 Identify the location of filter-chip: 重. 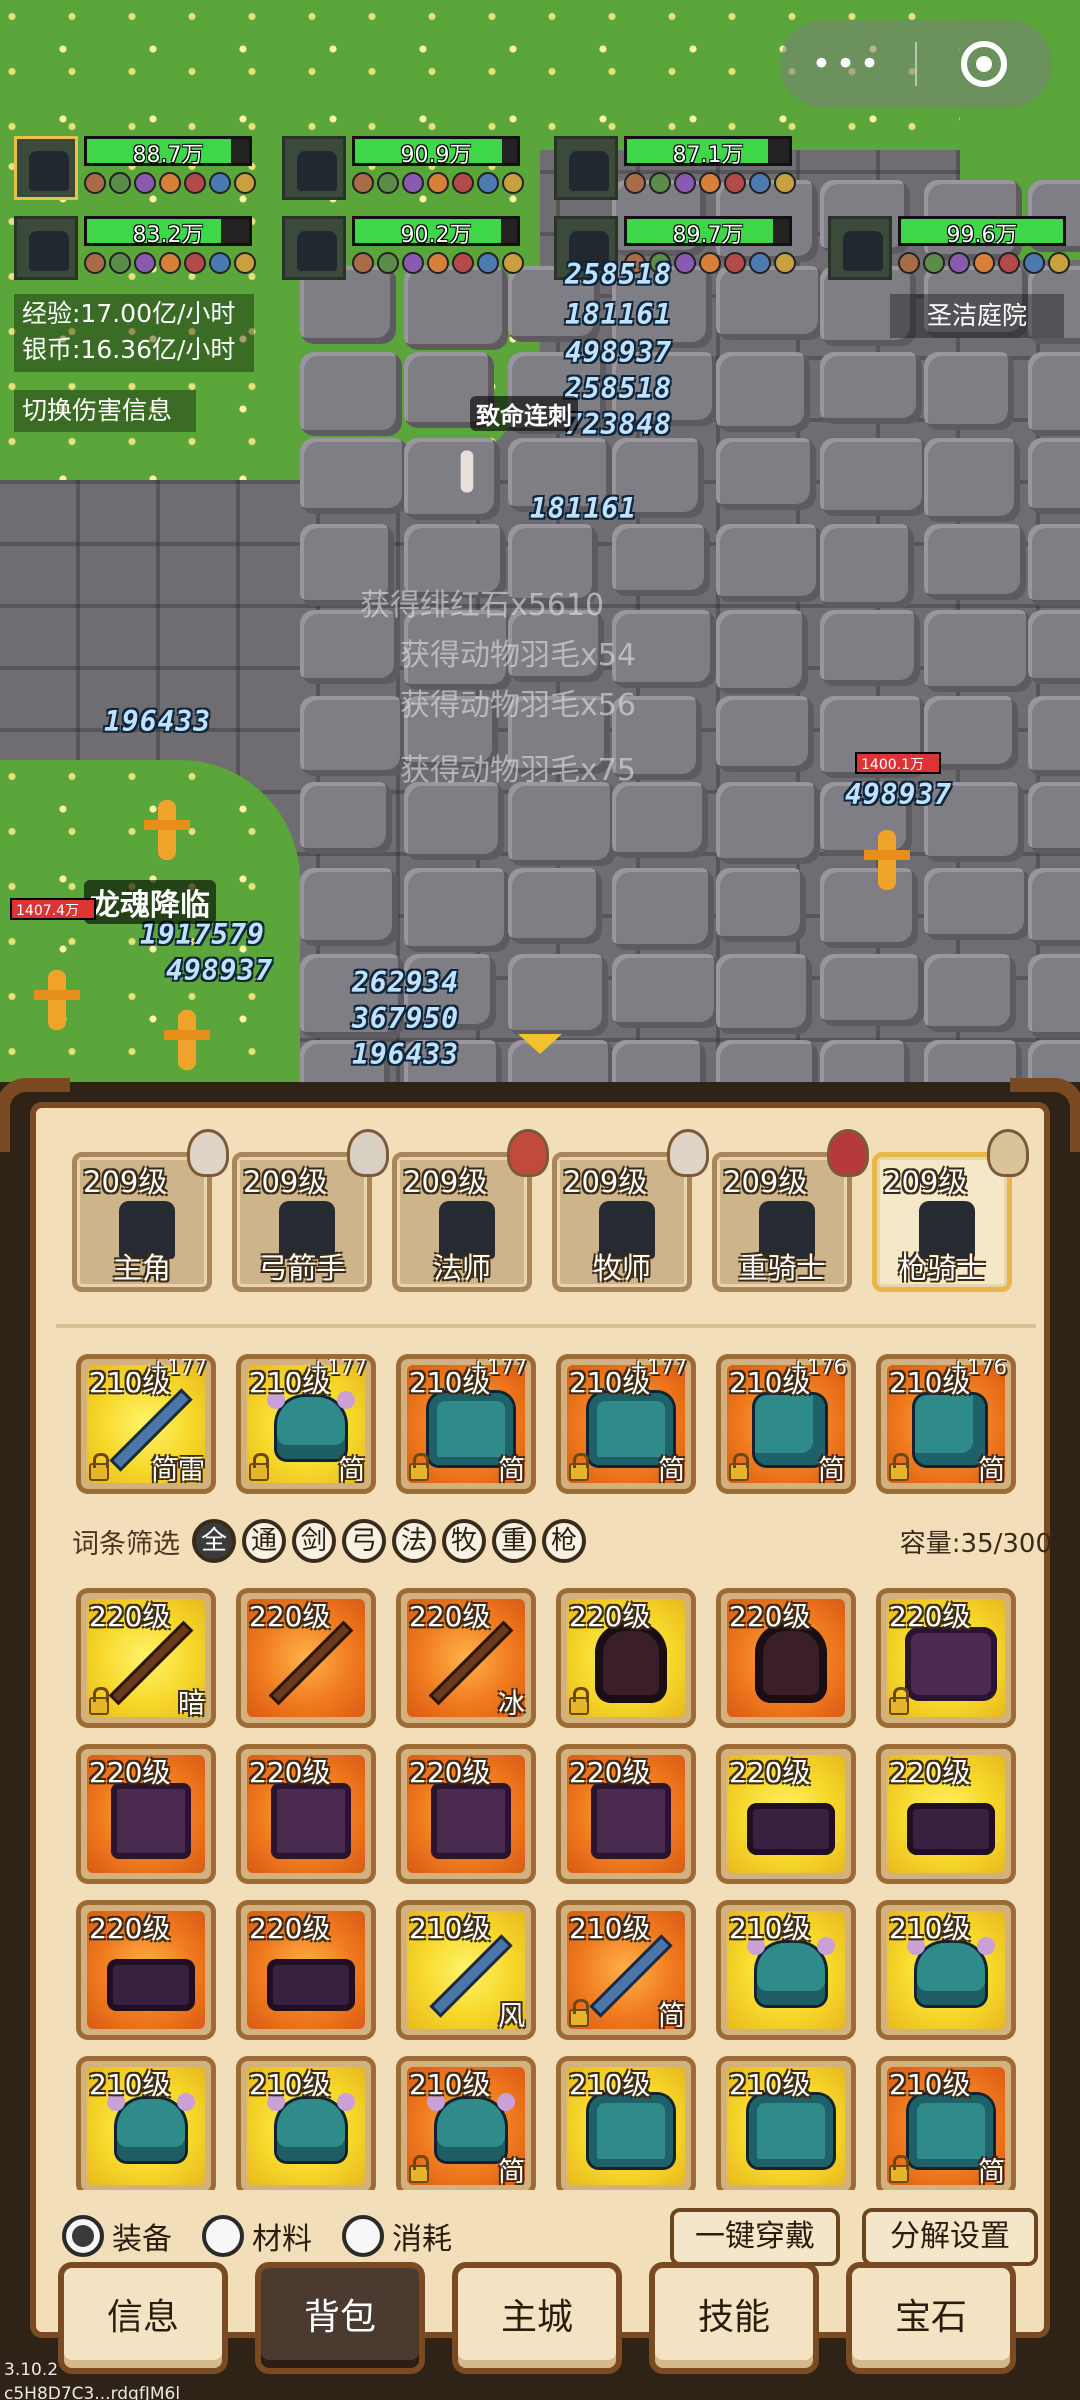
(514, 1541).